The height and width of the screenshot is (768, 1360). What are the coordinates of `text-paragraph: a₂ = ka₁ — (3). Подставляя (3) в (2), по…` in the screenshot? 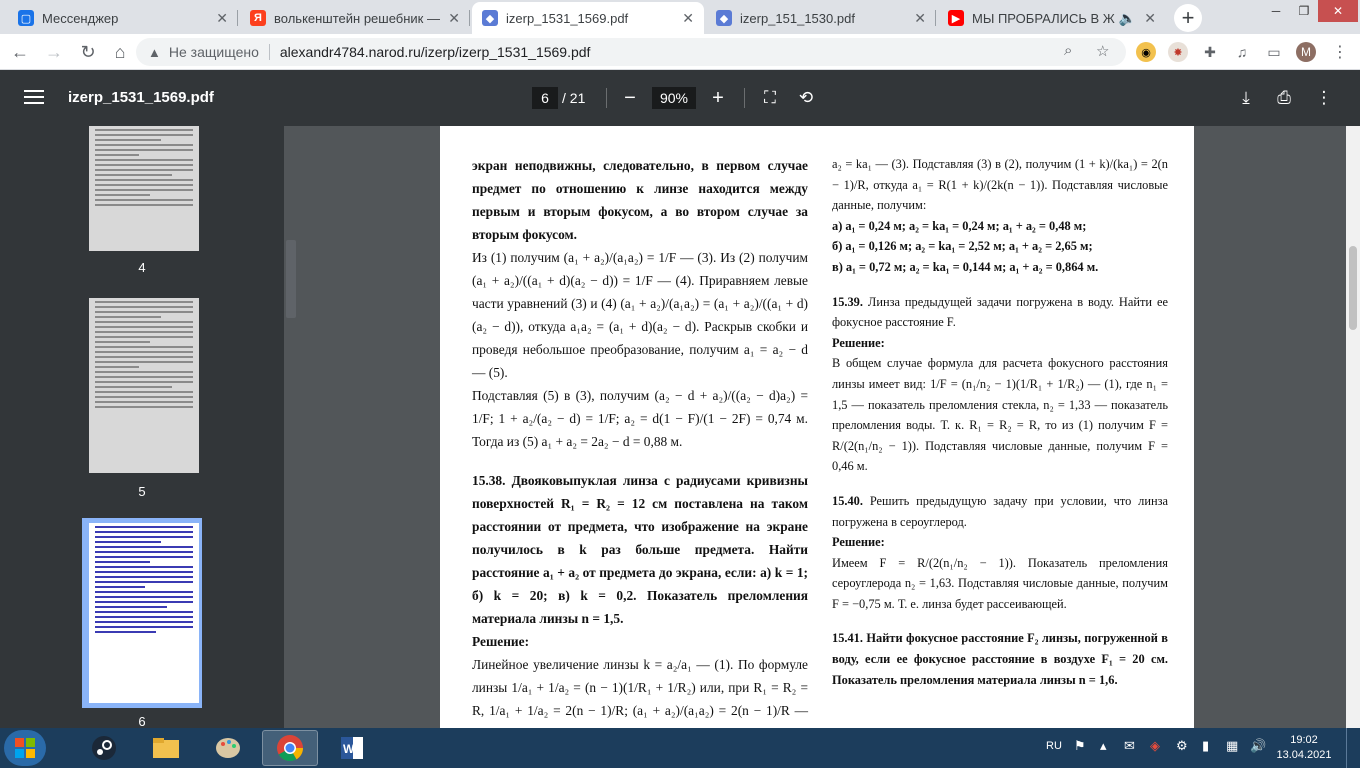 It's located at (1000, 185).